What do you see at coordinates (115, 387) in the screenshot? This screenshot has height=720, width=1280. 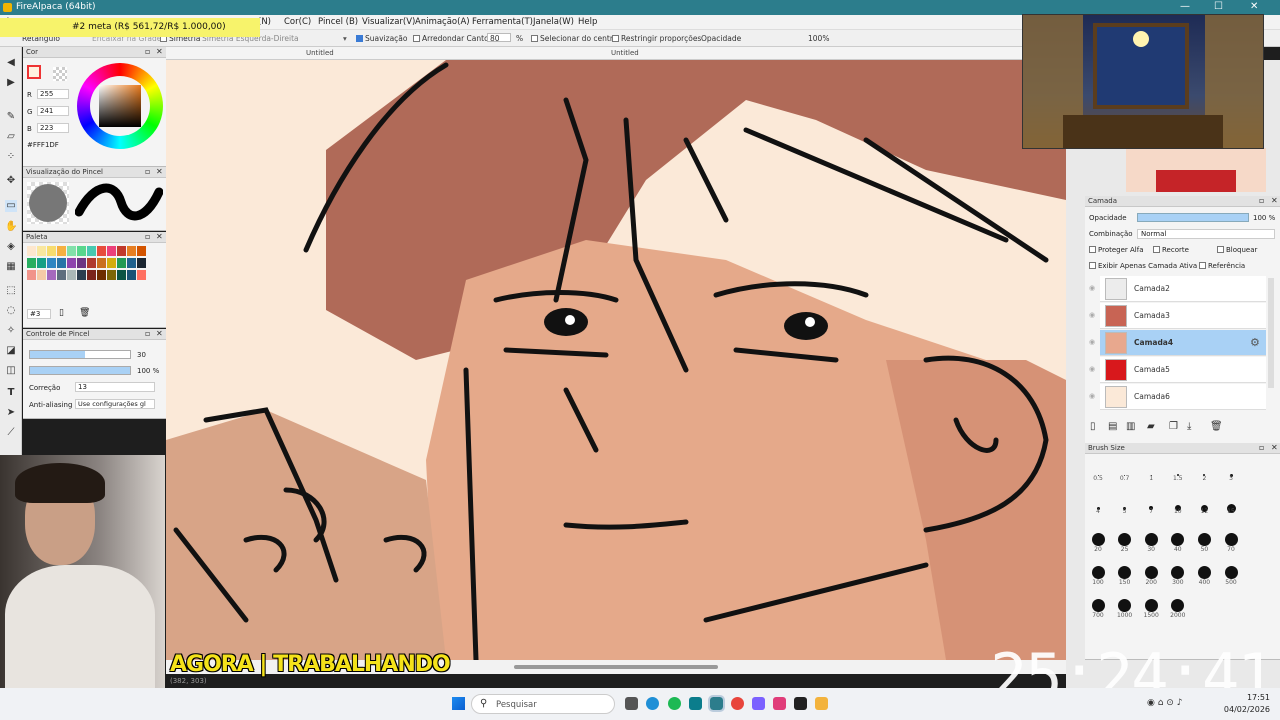 I see `correction-select: 13` at bounding box center [115, 387].